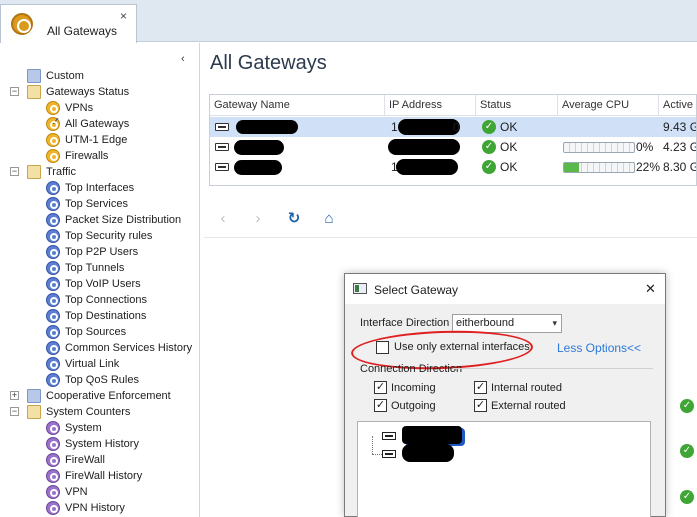  I want to click on table-row: 1 ✓ OK 22% 8.30 GB, so click(453, 167).